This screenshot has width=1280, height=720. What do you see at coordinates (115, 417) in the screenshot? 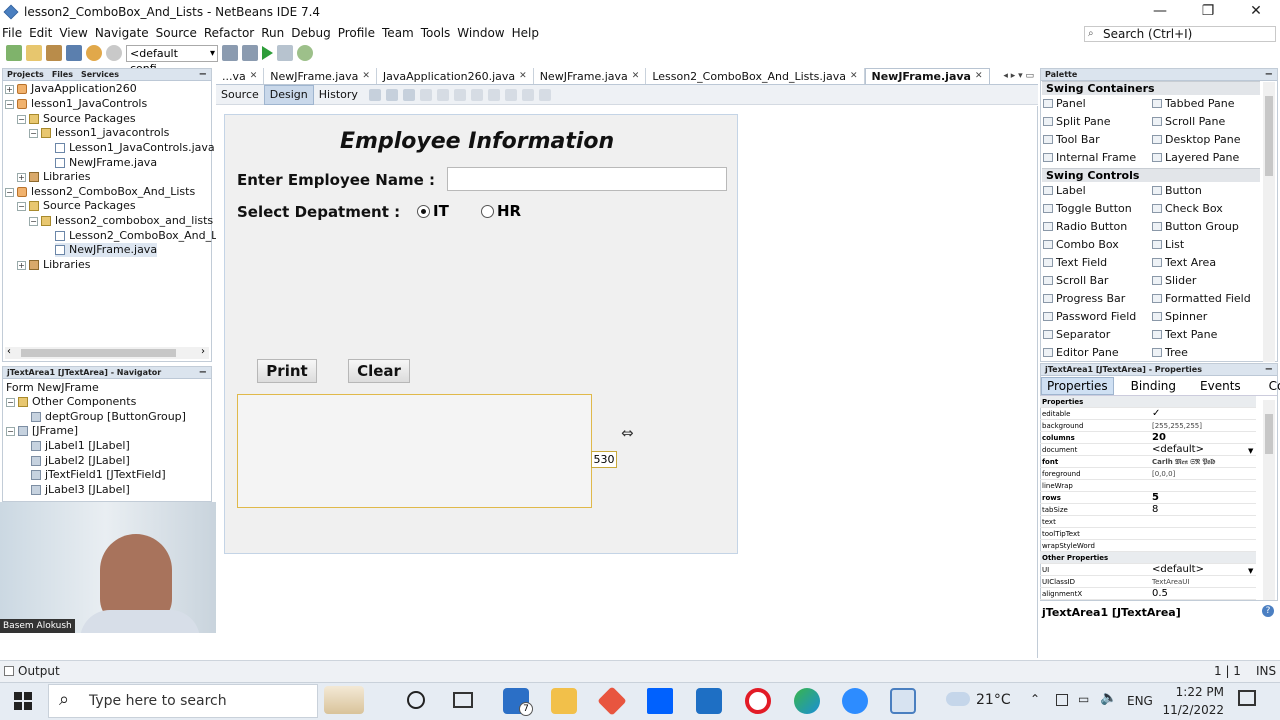
I see `nav-item: deptGroup [ButtonGroup]` at bounding box center [115, 417].